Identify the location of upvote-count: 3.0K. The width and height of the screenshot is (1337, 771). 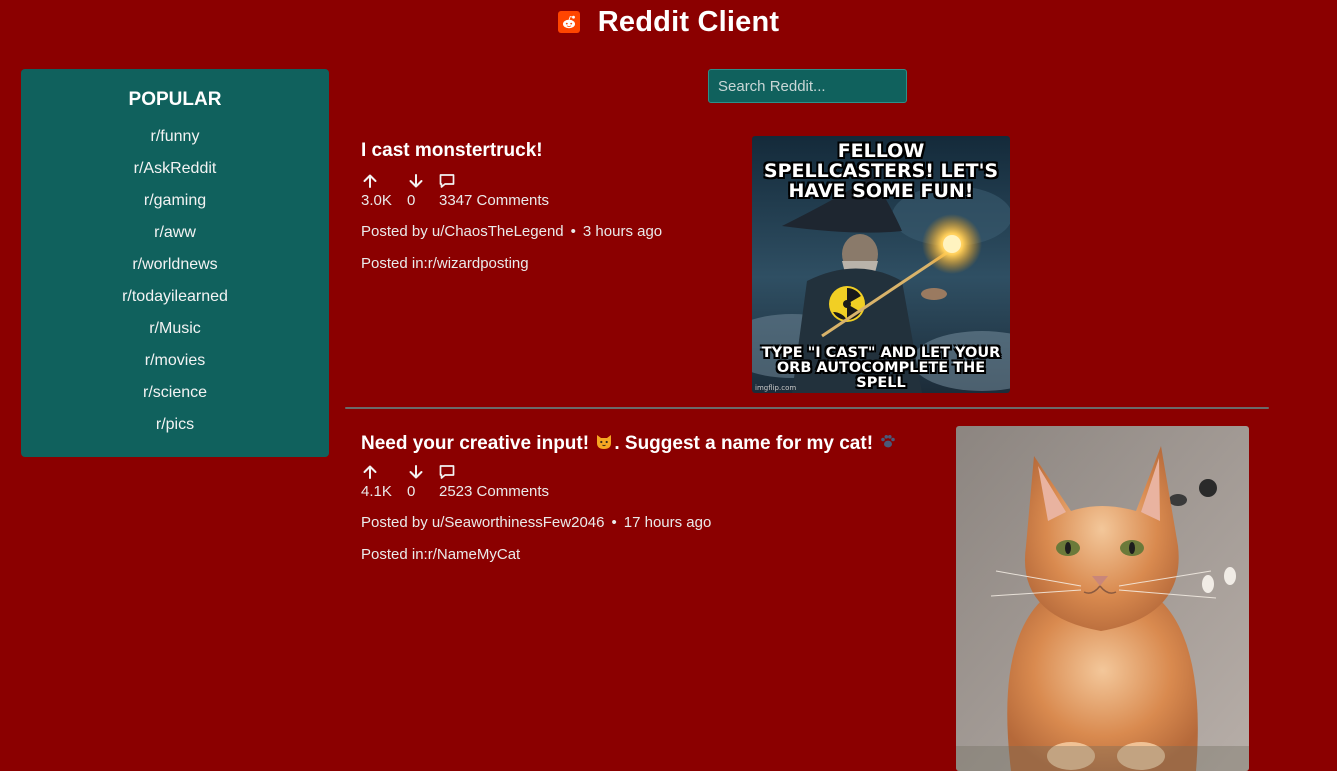
(376, 200).